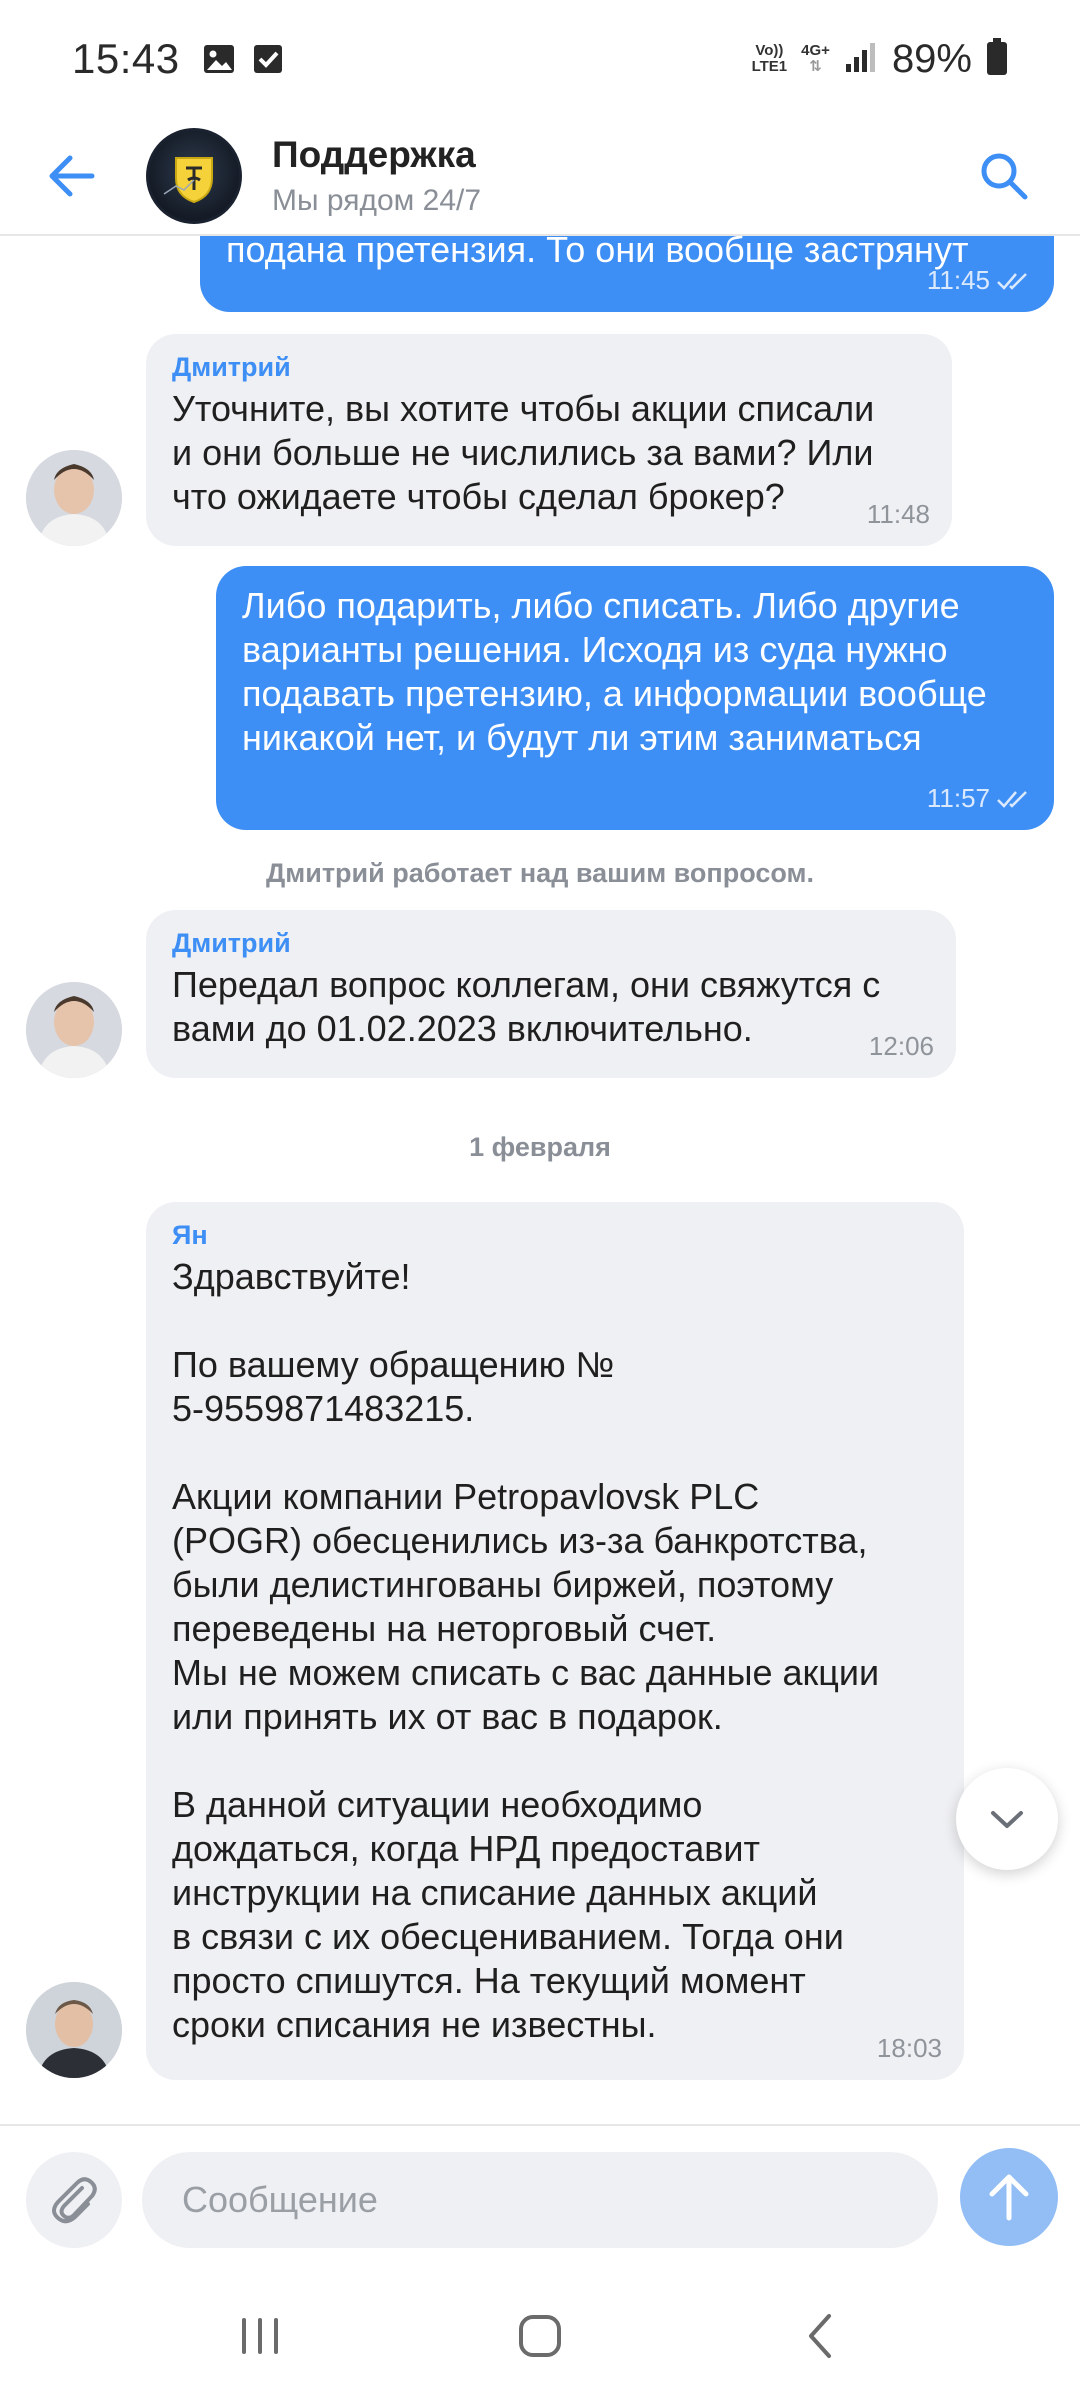  I want to click on home-button, so click(540, 2336).